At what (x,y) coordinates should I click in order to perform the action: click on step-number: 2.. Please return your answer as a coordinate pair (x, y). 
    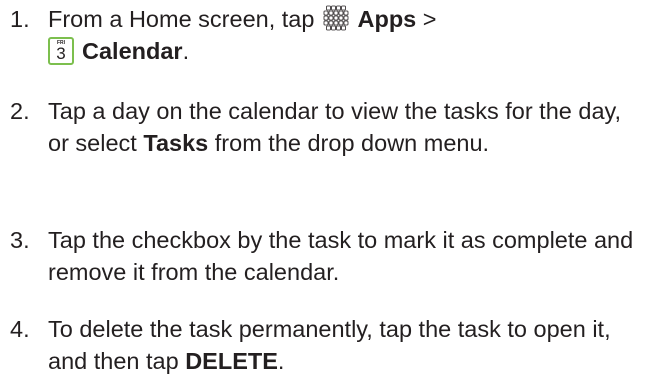
    Looking at the image, I should click on (20, 111).